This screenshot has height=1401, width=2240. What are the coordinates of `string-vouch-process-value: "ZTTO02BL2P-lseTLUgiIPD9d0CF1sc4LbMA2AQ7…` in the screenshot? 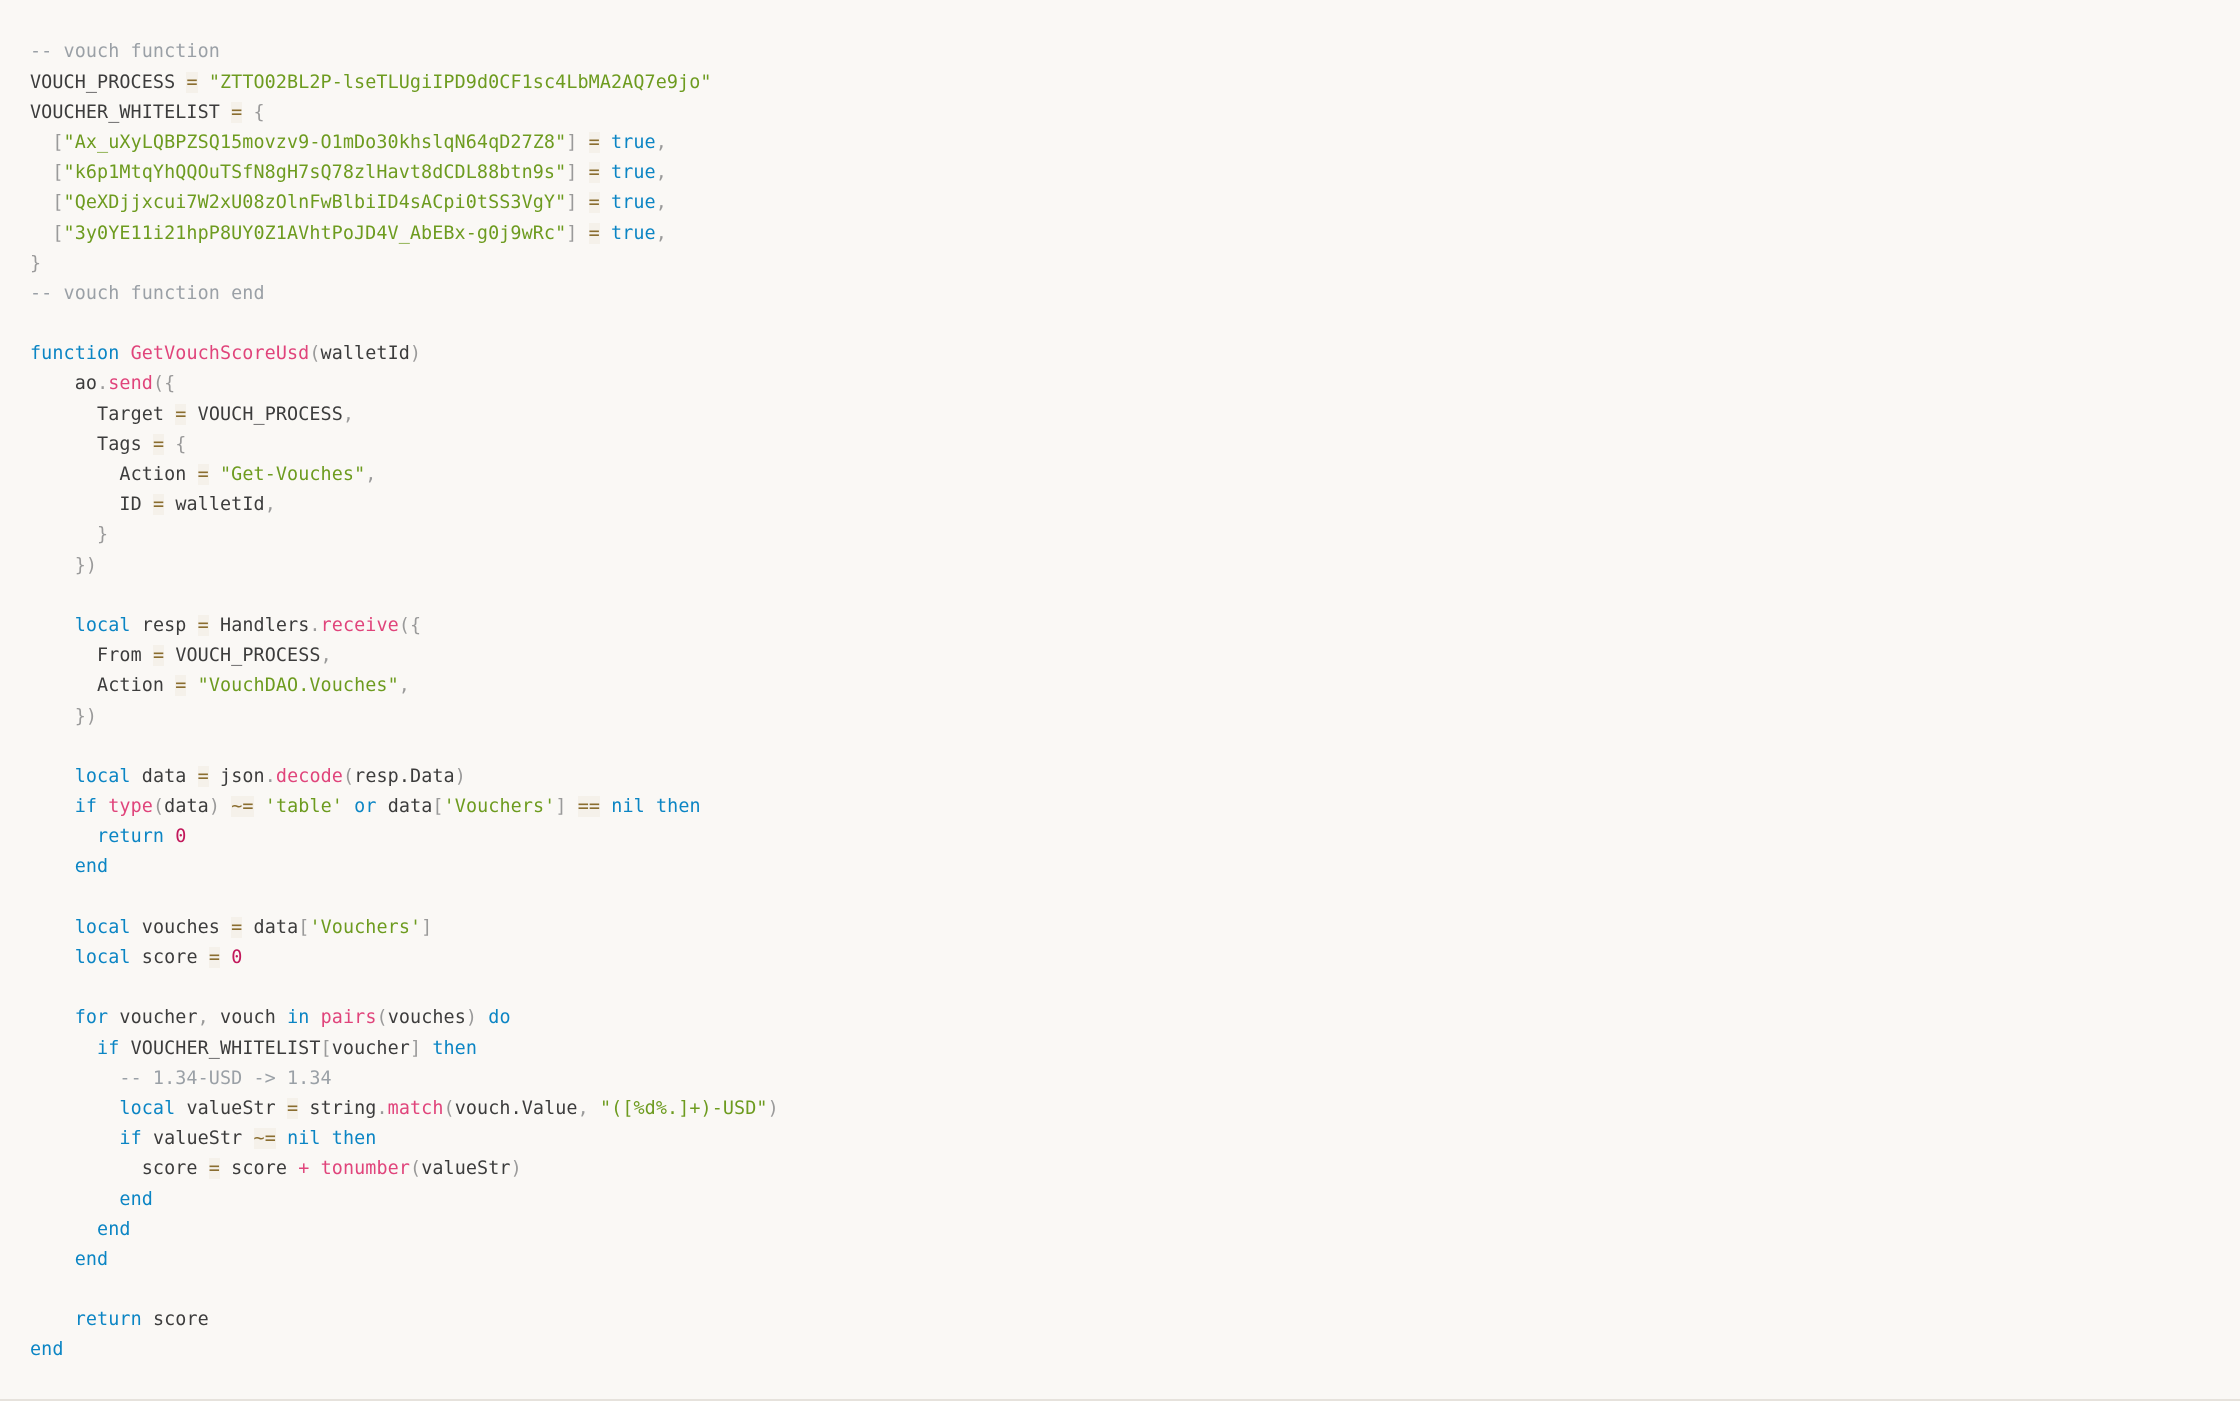 It's located at (460, 82).